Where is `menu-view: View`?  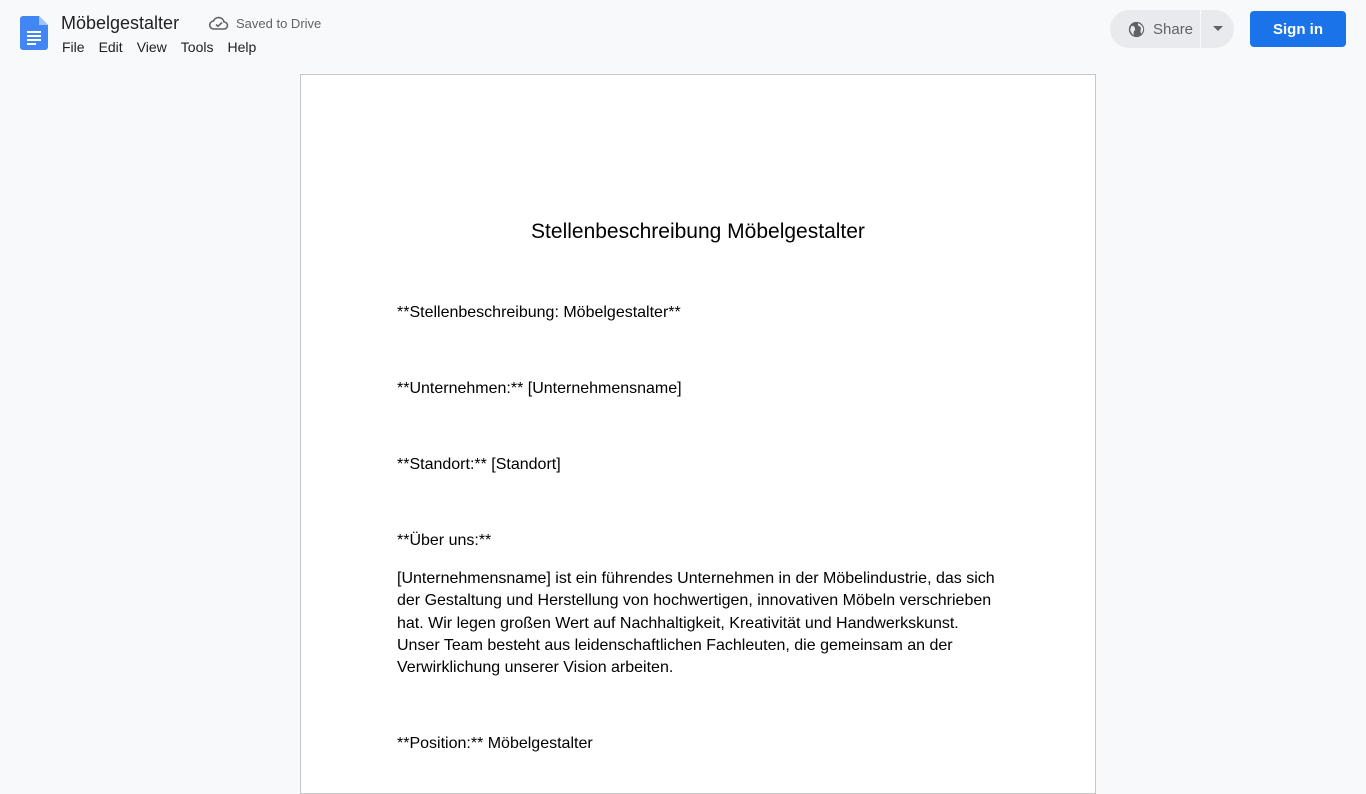
menu-view: View is located at coordinates (152, 47).